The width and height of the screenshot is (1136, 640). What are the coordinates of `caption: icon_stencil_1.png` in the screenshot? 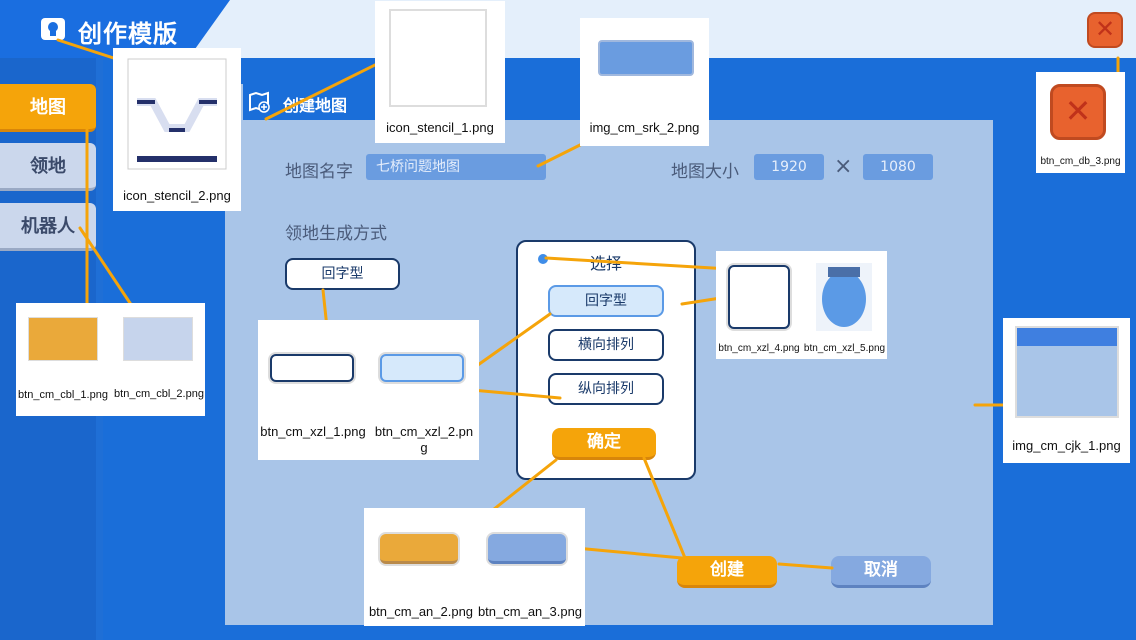 It's located at (440, 127).